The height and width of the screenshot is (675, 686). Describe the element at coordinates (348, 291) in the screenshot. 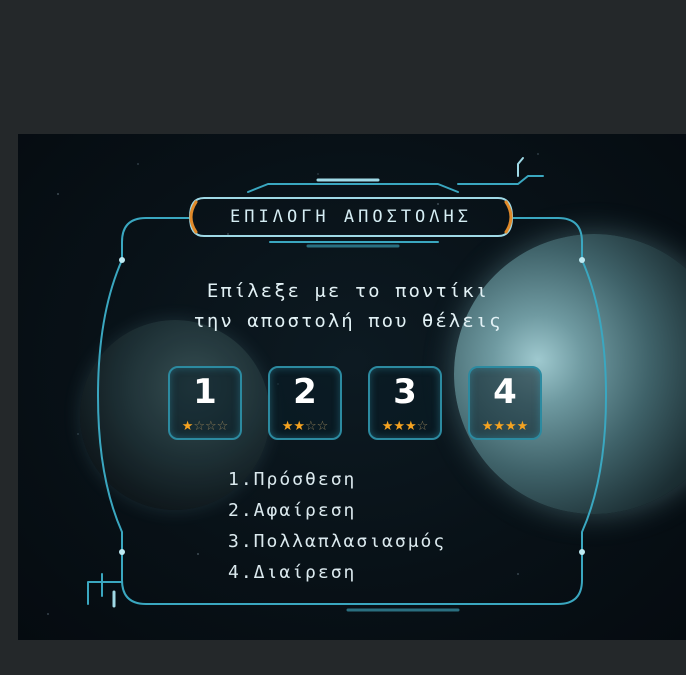

I see `instruction-line-1: Επίλεξε με το ποντίκι` at that location.